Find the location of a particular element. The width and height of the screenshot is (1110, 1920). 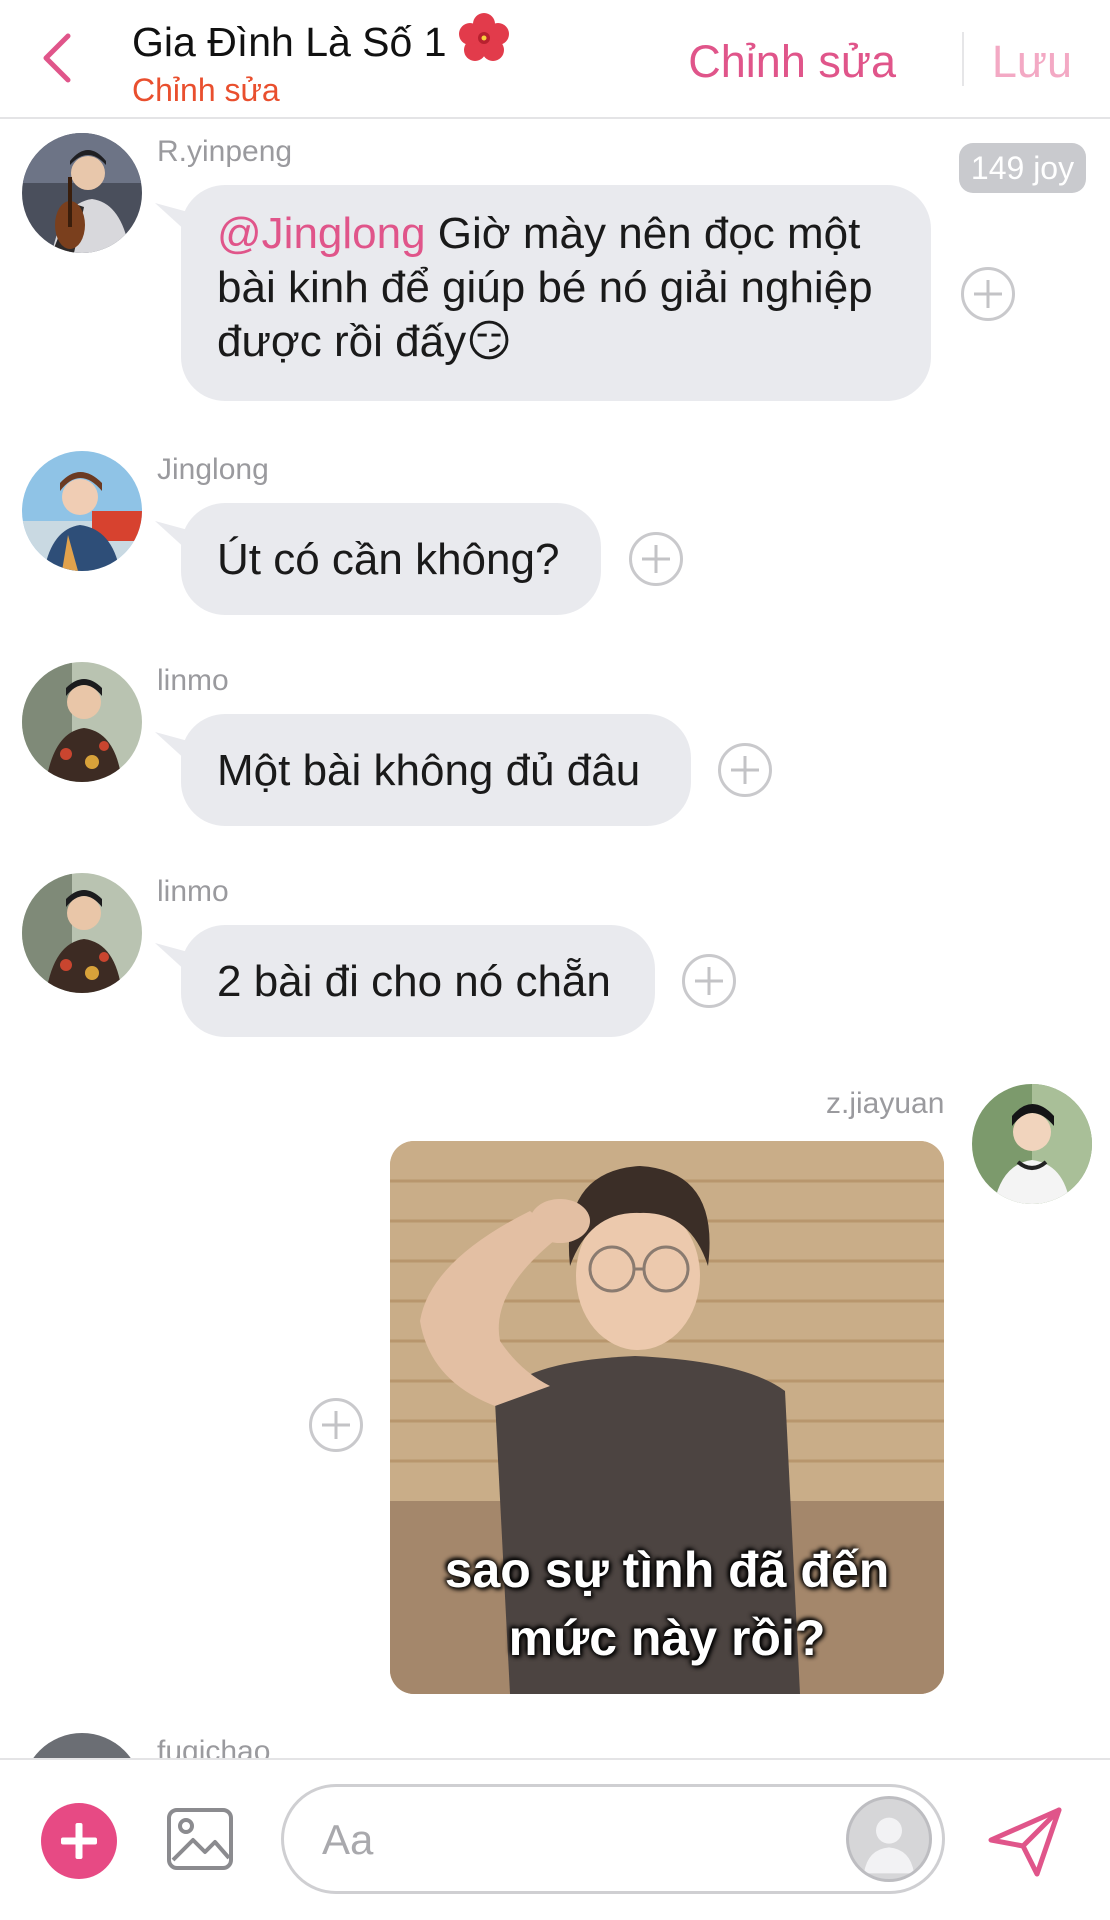

message-text: Một bài không đủ đâu is located at coordinates (429, 770).